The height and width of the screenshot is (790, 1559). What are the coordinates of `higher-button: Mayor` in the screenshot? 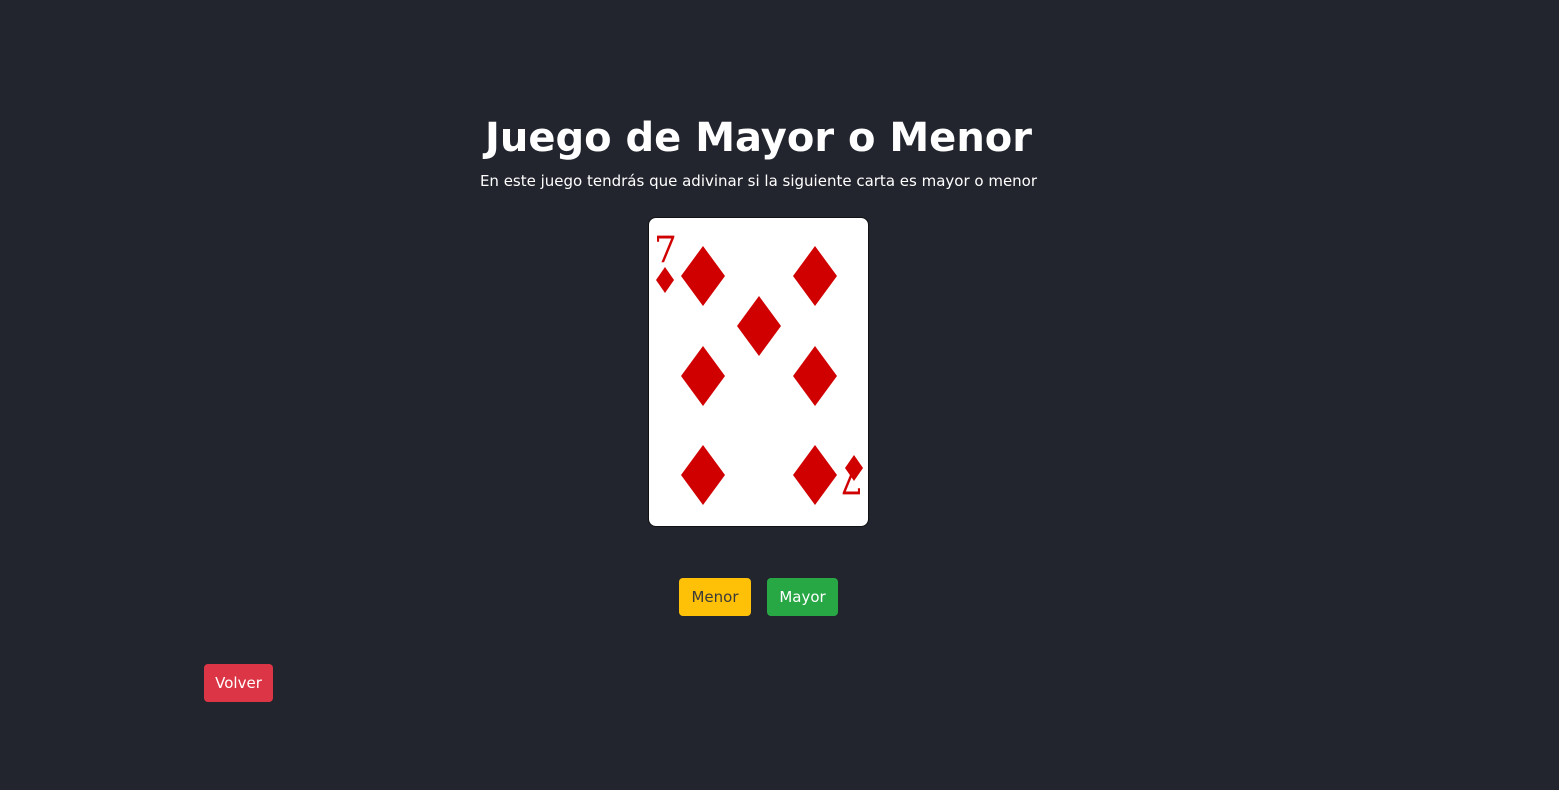 It's located at (802, 597).